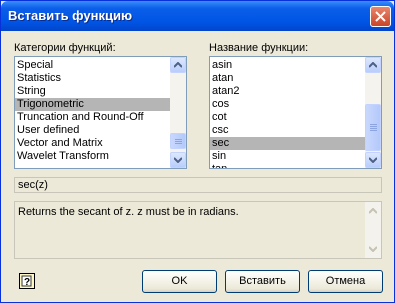  I want to click on functions-scroll-down, so click(373, 160).